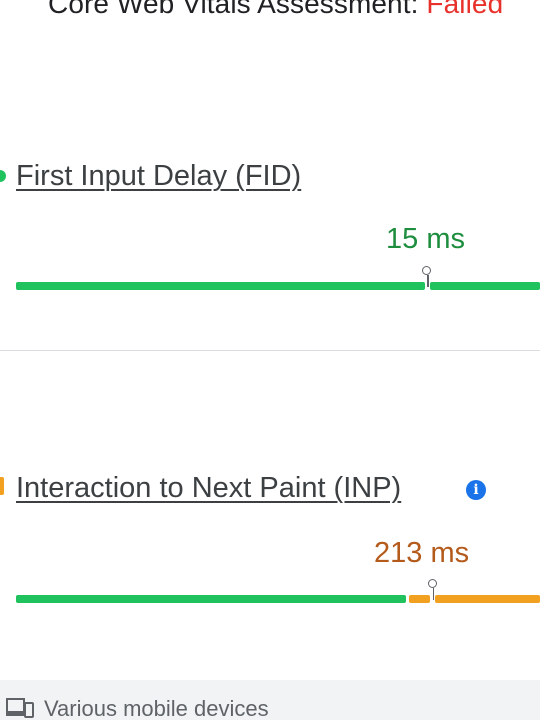 The width and height of the screenshot is (540, 722). I want to click on devices-icon, so click(20, 708).